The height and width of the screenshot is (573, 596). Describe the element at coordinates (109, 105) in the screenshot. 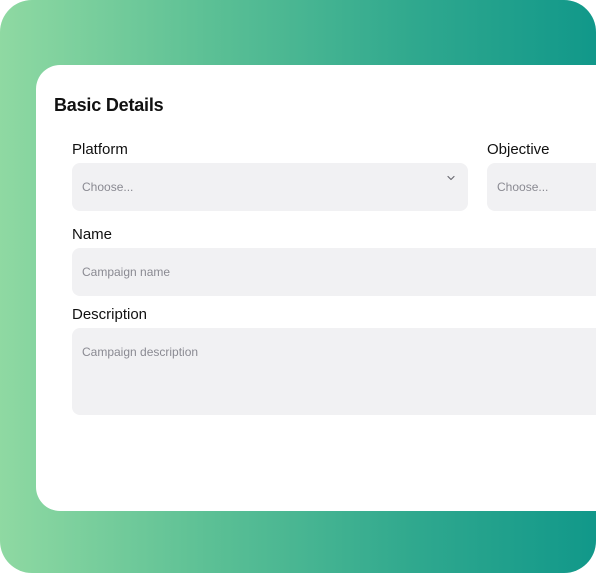

I see `section-title: Basic Details` at that location.